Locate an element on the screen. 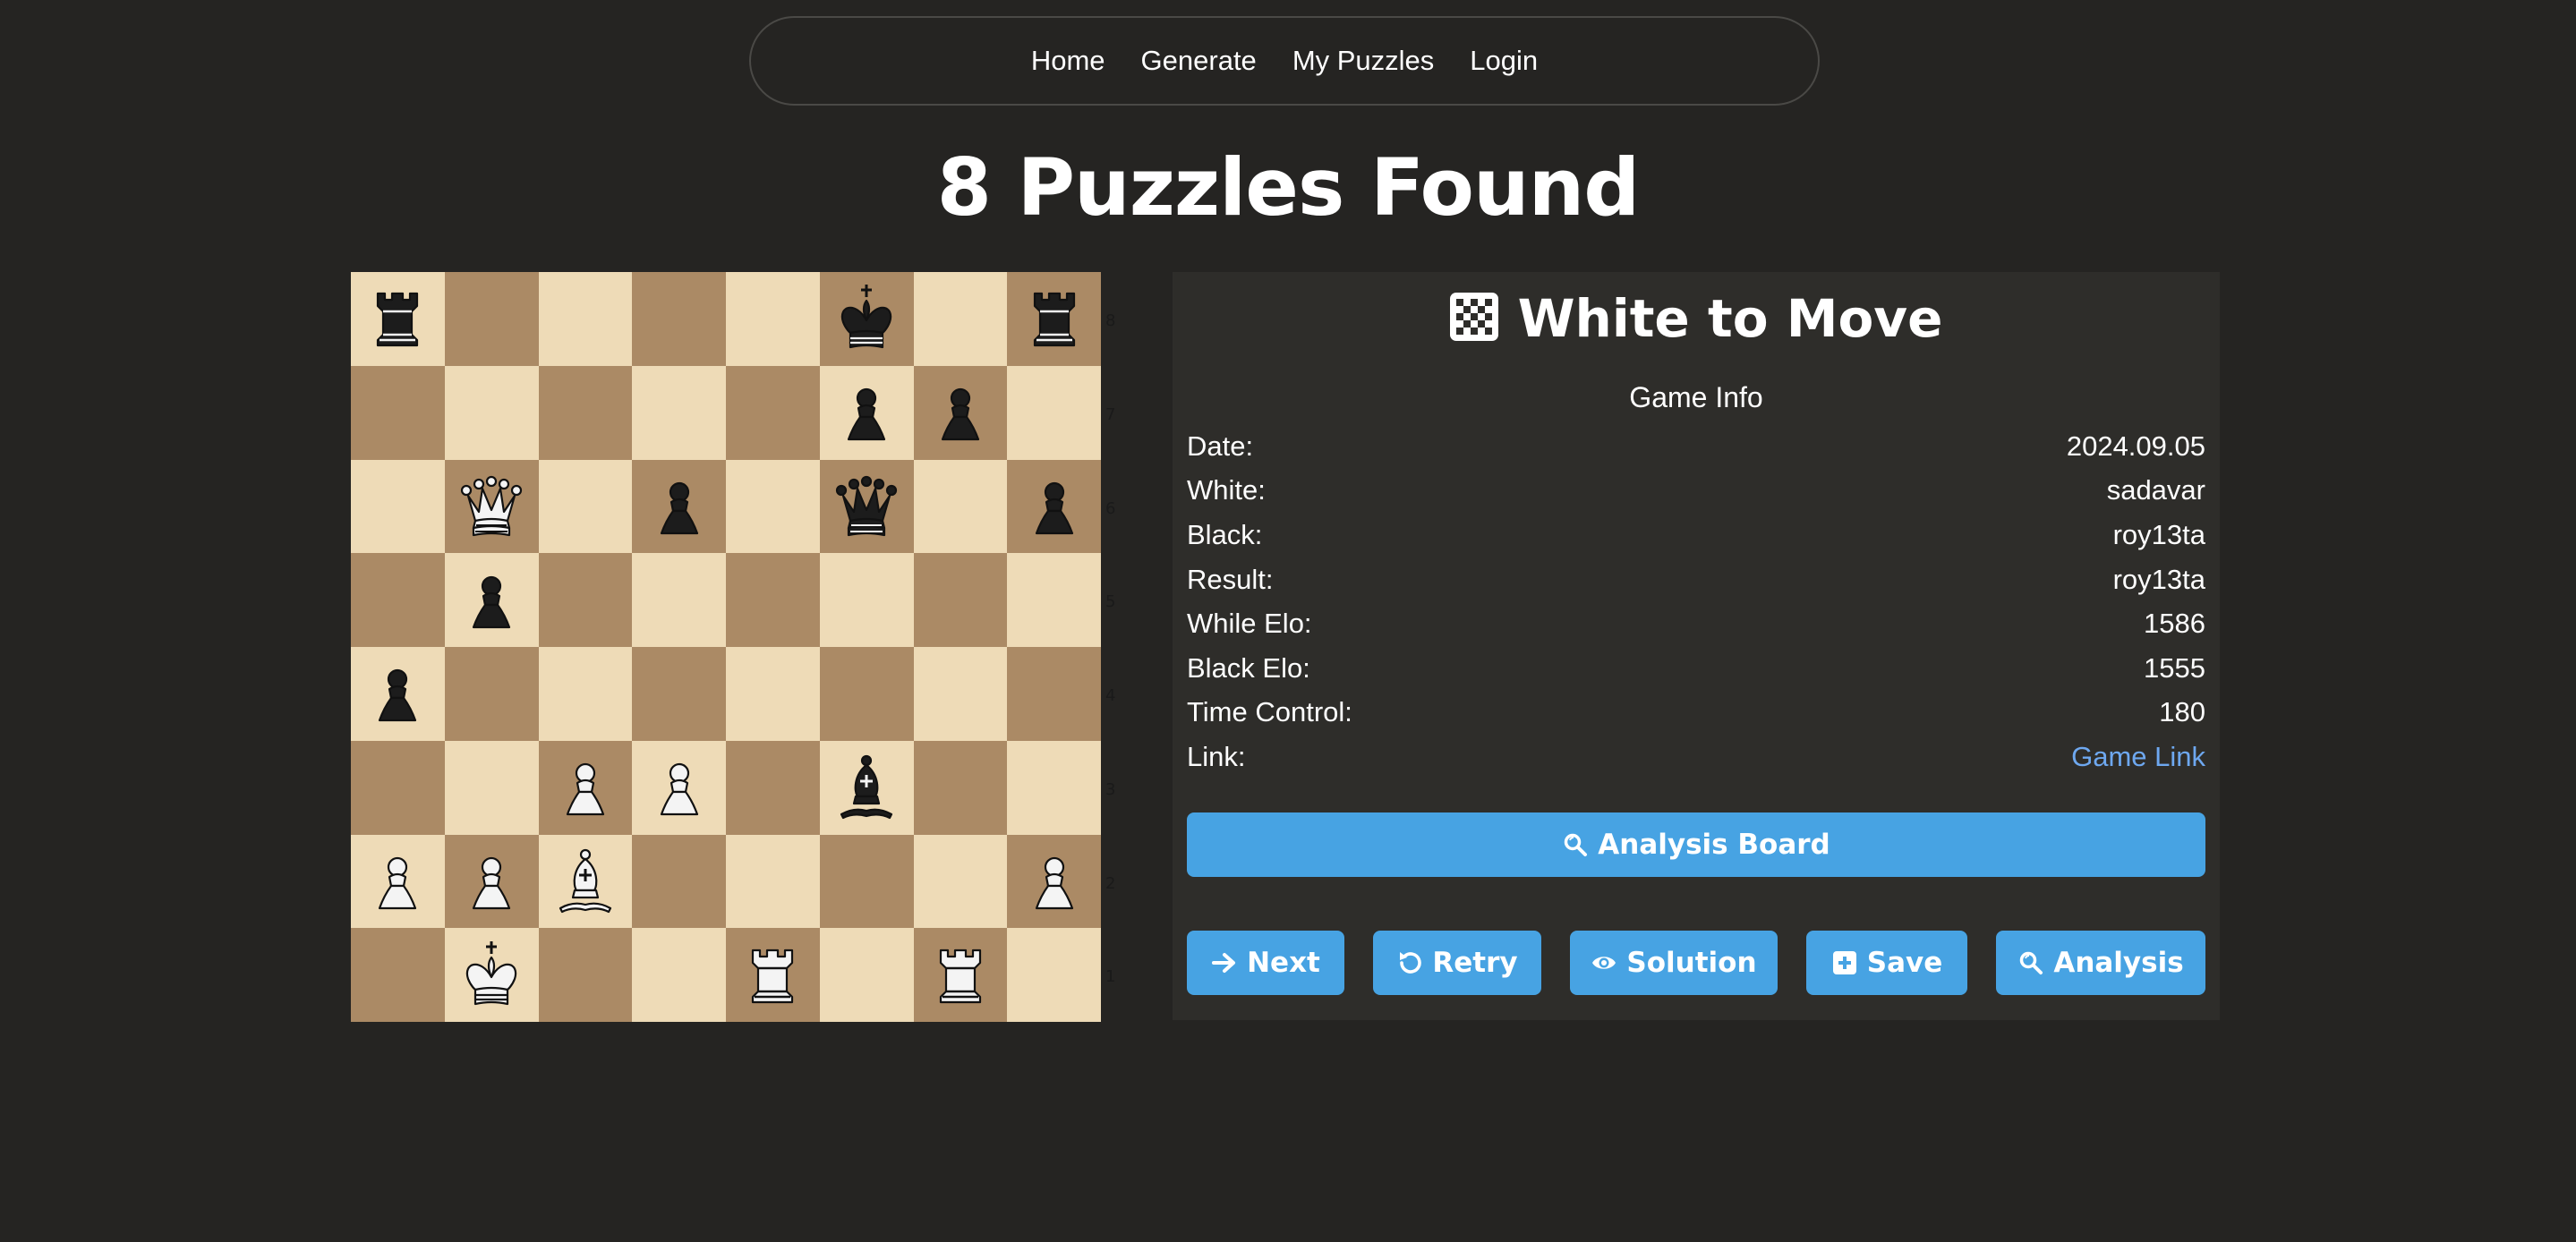  square-c1 is located at coordinates (585, 975).